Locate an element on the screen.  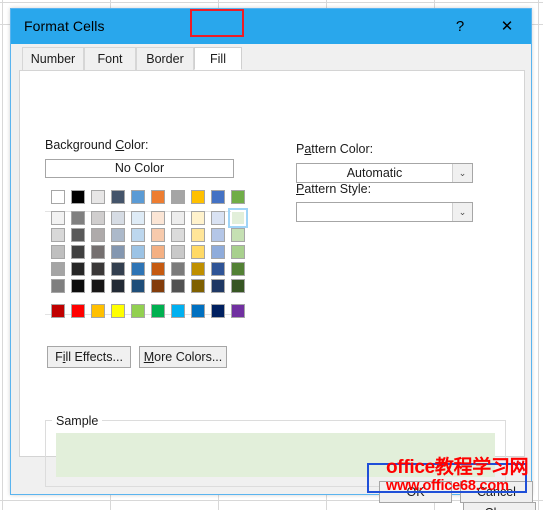
color-palette is located at coordinates (151, 255).